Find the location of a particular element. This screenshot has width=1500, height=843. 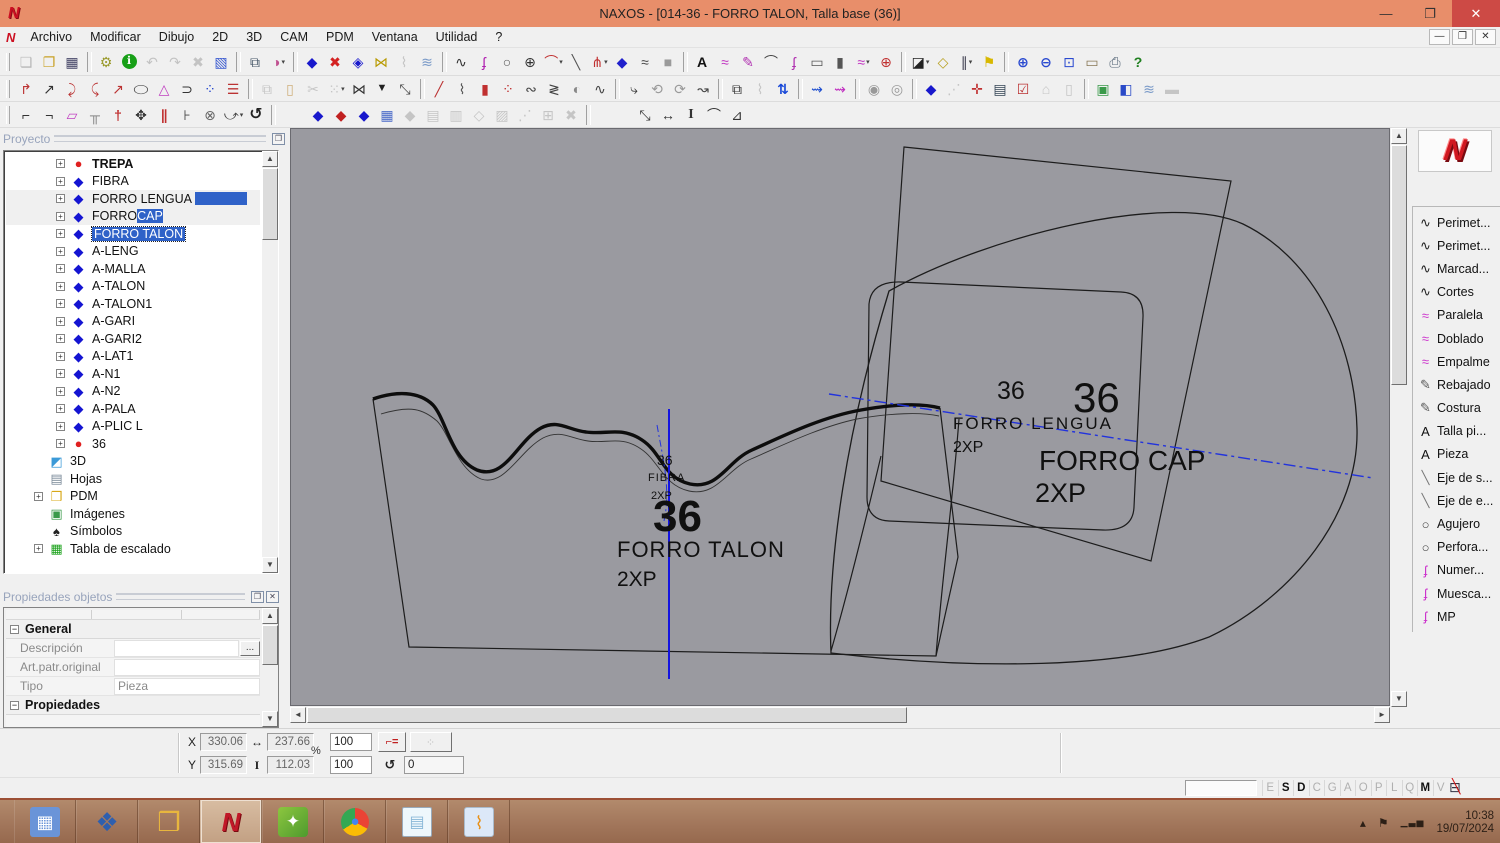

print: ⎙ is located at coordinates (1115, 62).